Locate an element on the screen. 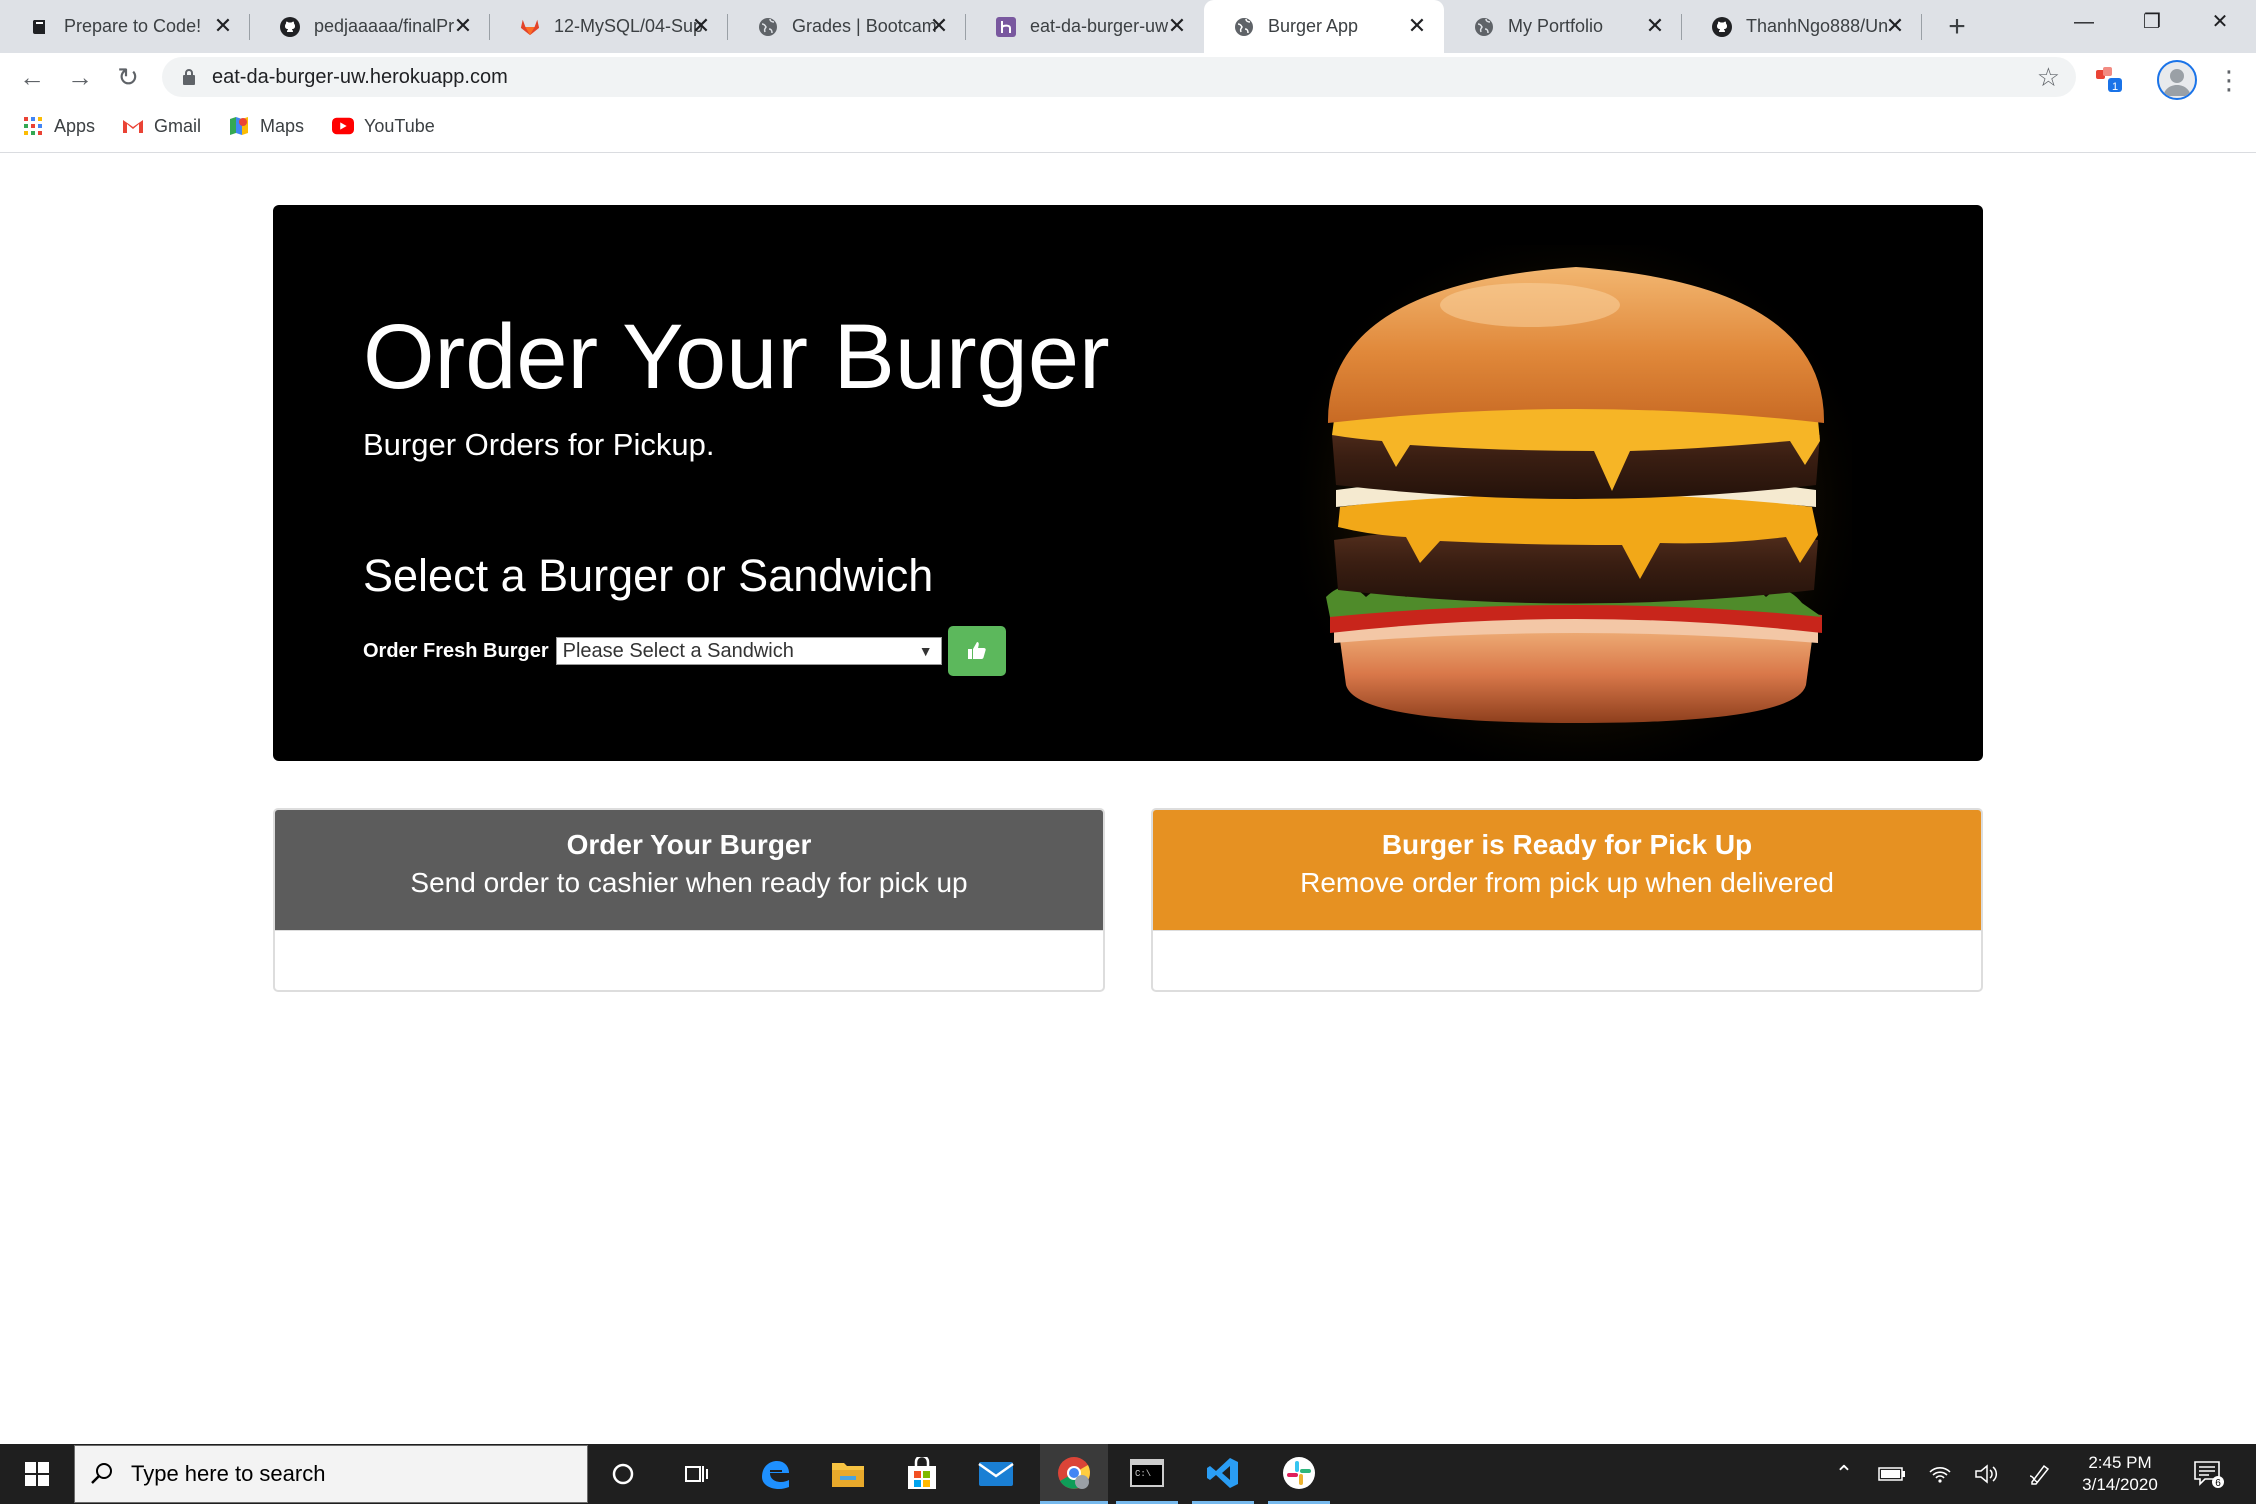 The width and height of the screenshot is (2256, 1504). slack-icon is located at coordinates (1299, 1474).